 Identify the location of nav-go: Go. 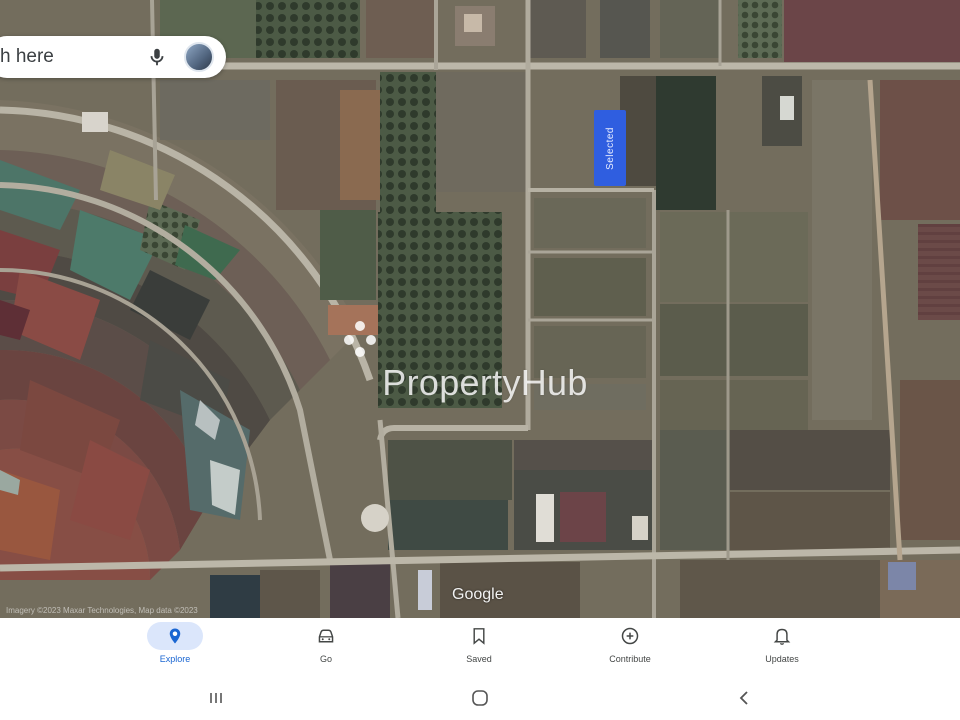
(326, 646).